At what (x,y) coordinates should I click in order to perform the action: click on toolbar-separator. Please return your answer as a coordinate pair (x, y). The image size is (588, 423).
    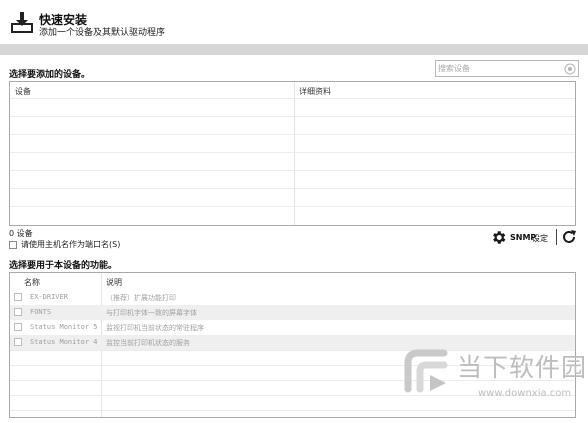
    Looking at the image, I should click on (556, 237).